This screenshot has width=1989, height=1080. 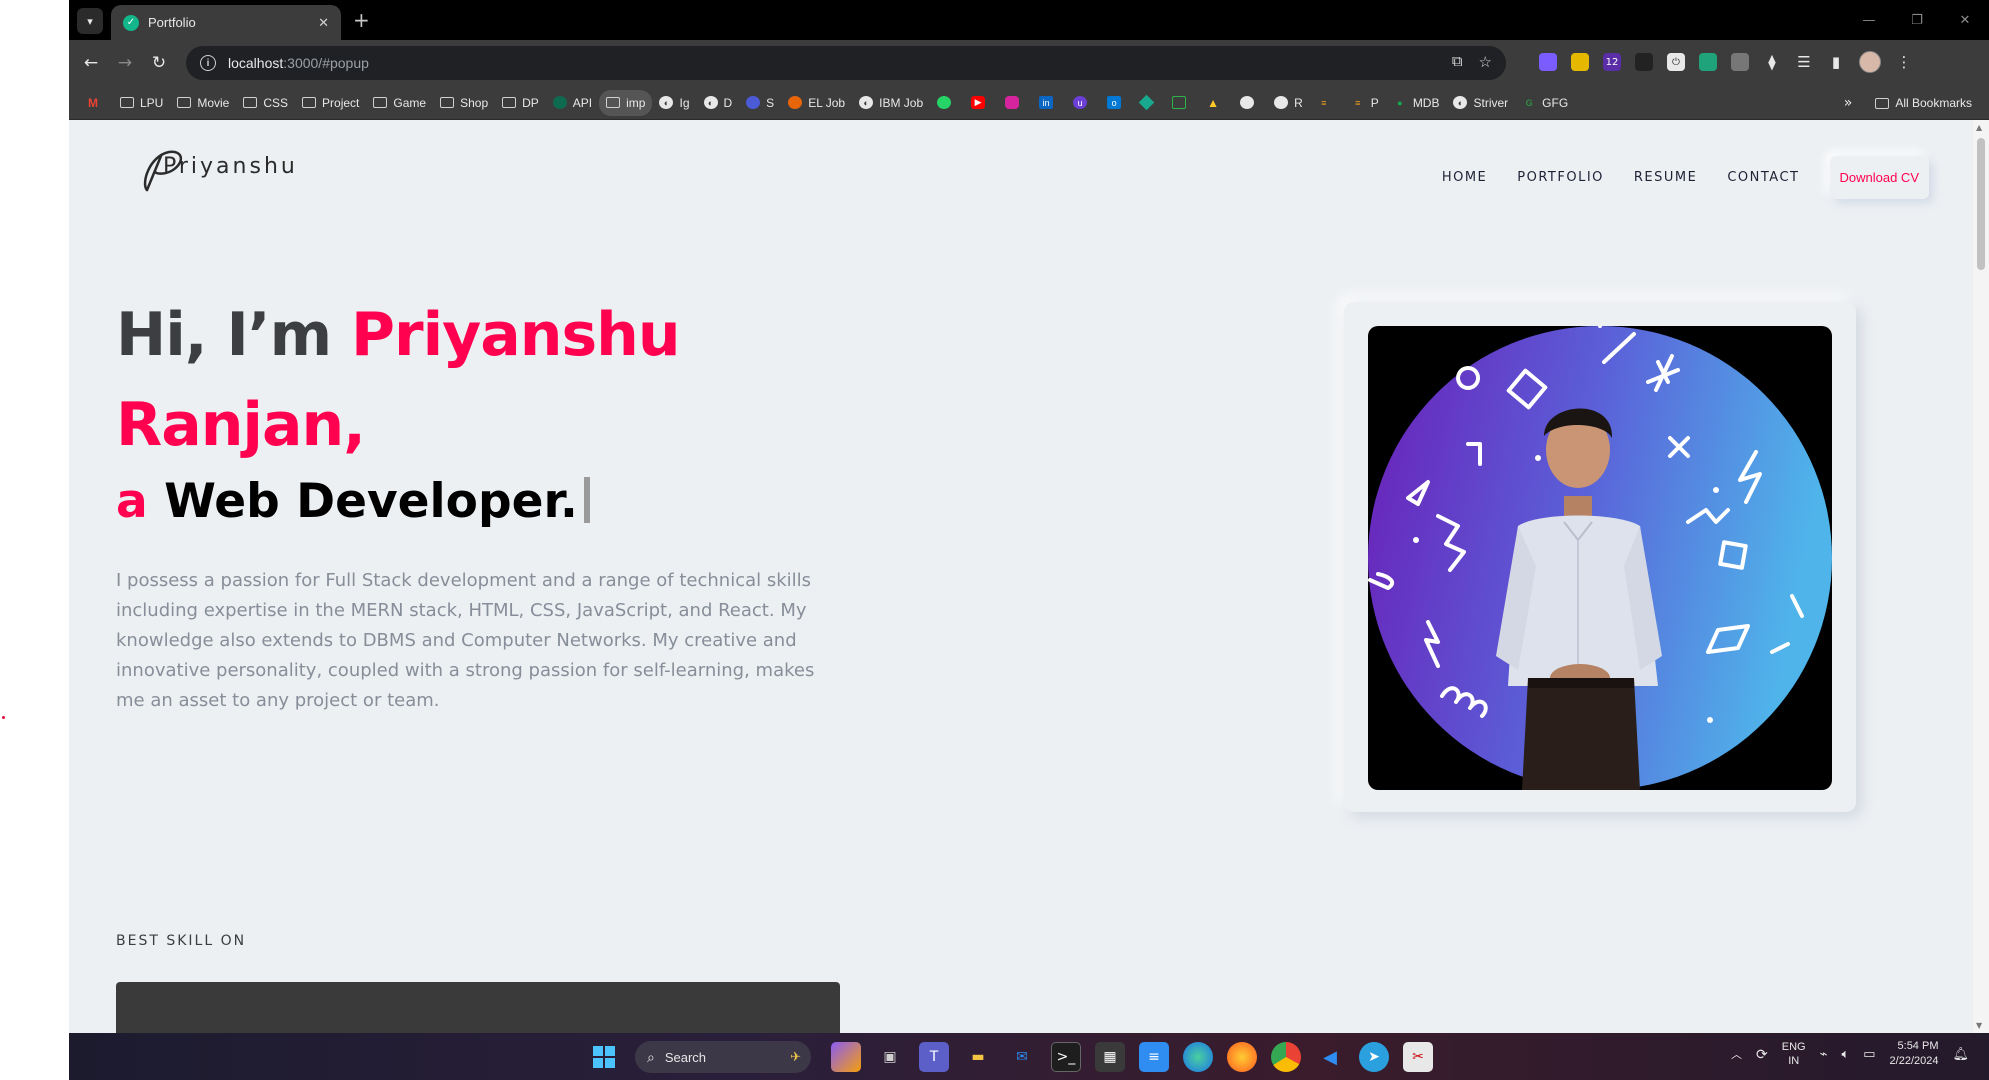 I want to click on bookmark-api: API, so click(x=572, y=103).